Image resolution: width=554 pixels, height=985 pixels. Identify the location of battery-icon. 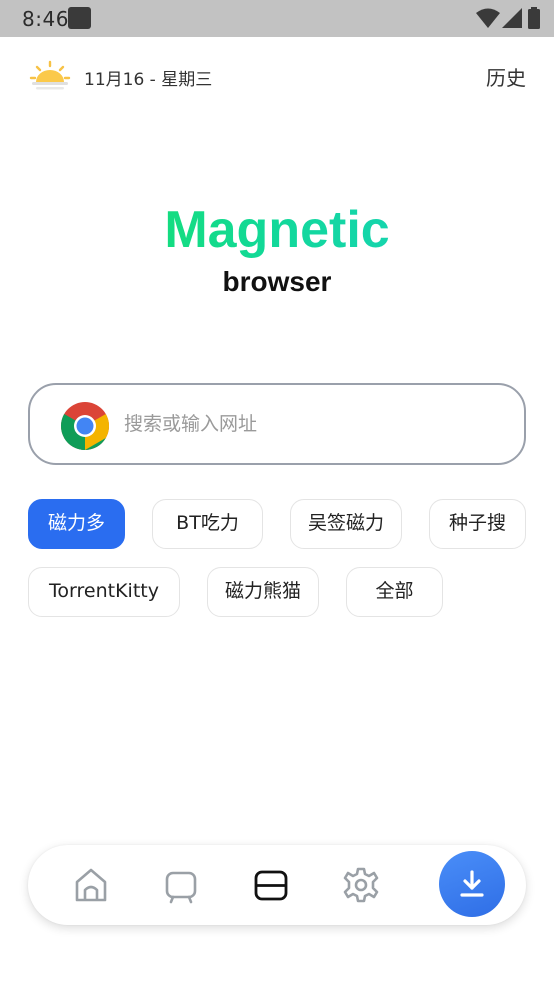
(534, 18).